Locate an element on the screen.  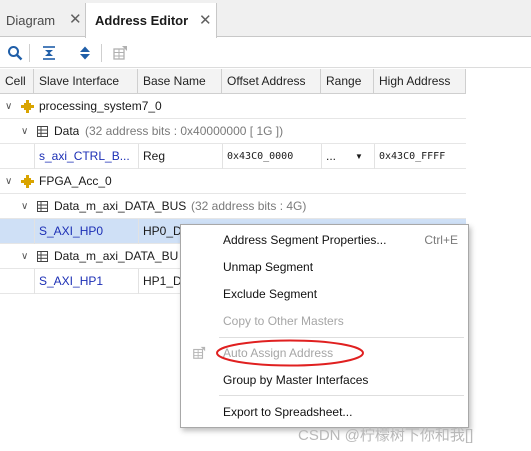
collapse-all-button is located at coordinates (49, 53).